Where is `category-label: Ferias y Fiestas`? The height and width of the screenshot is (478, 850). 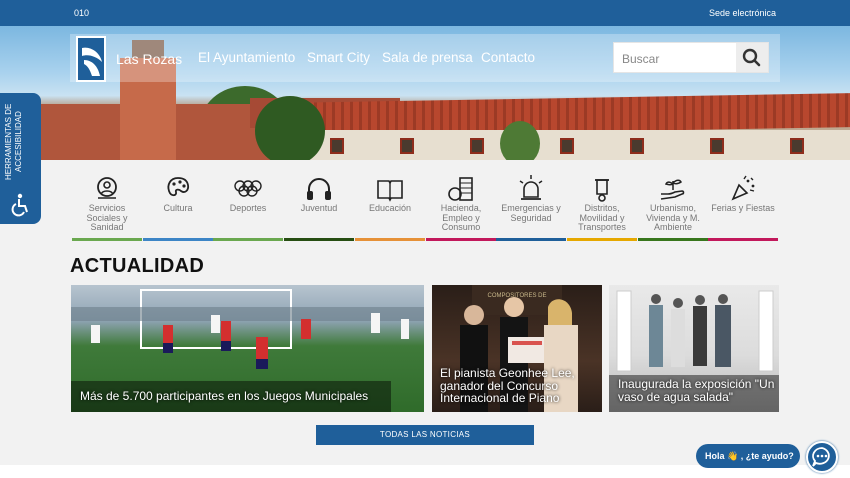 category-label: Ferias y Fiestas is located at coordinates (743, 208).